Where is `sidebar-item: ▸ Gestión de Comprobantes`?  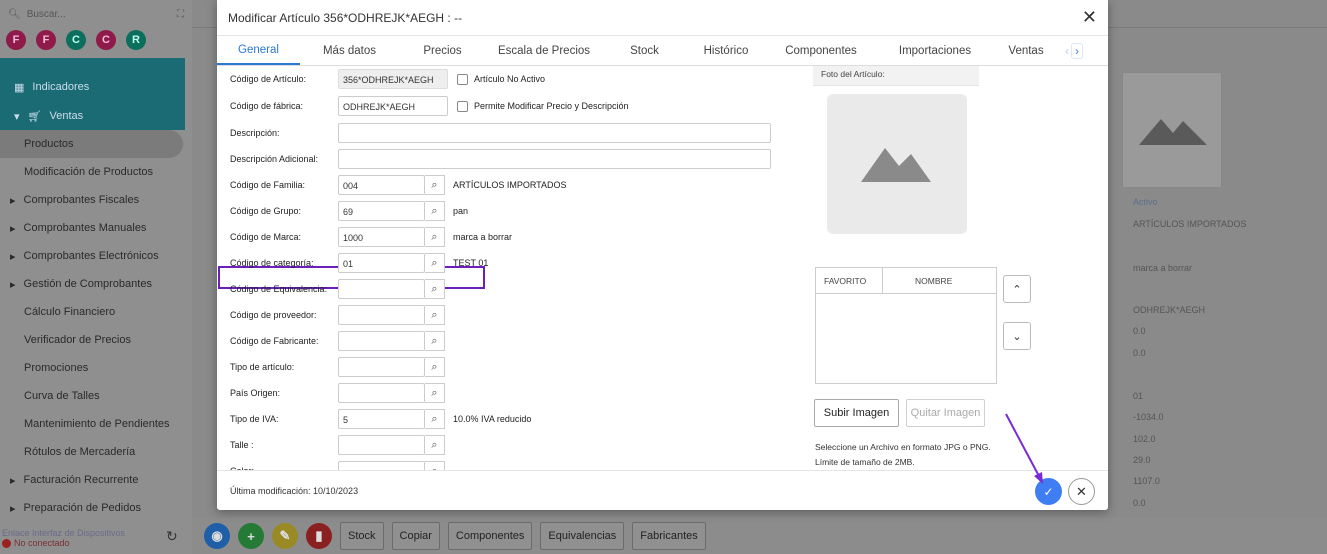 sidebar-item: ▸ Gestión de Comprobantes is located at coordinates (92, 284).